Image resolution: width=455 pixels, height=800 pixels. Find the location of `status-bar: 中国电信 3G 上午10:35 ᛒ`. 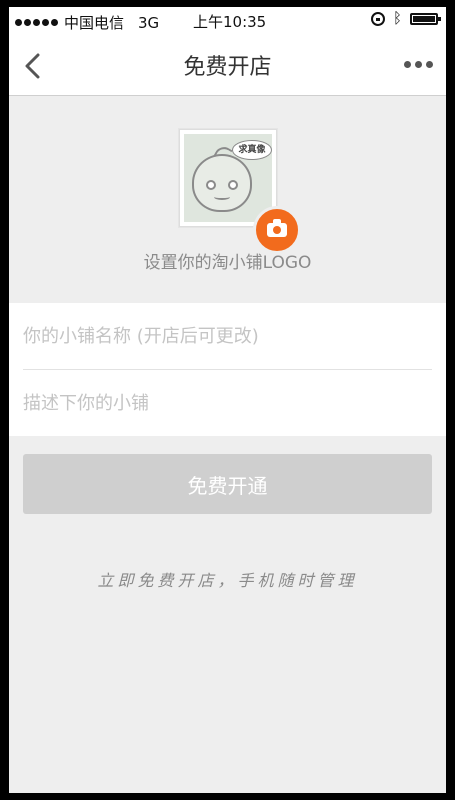

status-bar: 中国电信 3G 上午10:35 ᛒ is located at coordinates (227, 21).